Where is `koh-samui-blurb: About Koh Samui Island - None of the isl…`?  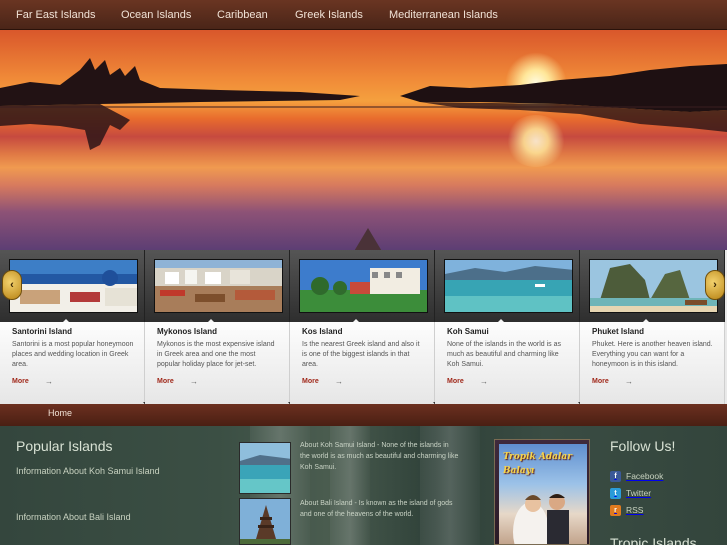
koh-samui-blurb: About Koh Samui Island - None of the isl… is located at coordinates (379, 456).